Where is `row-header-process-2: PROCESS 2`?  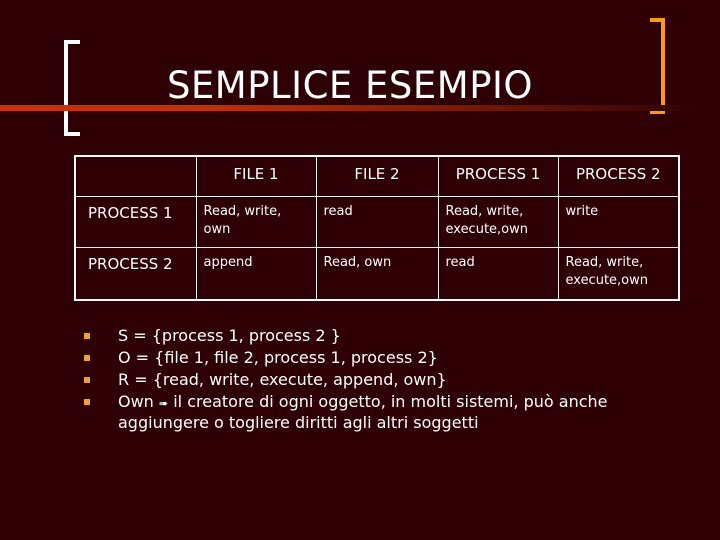 row-header-process-2: PROCESS 2 is located at coordinates (135, 273).